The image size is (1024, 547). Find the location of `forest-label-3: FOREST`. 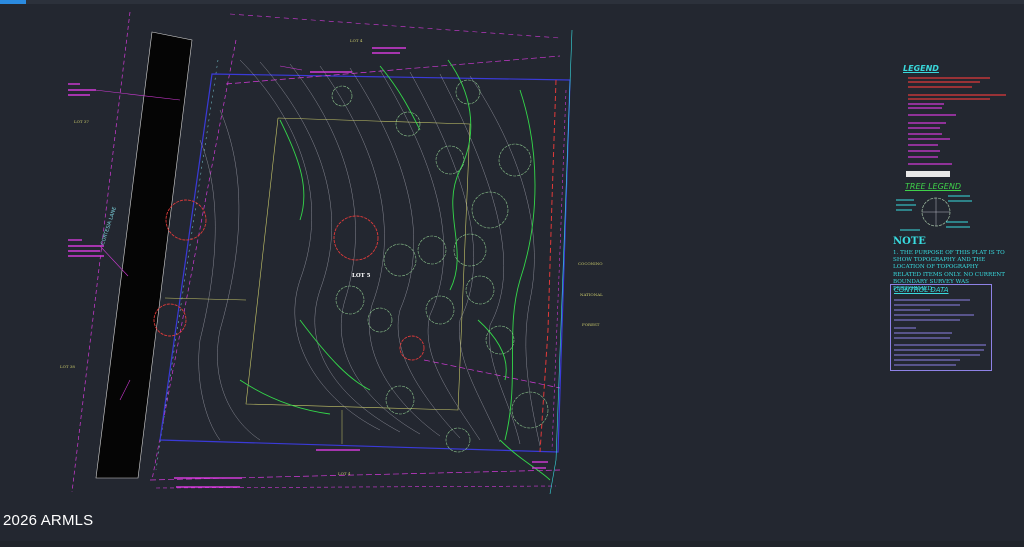

forest-label-3: FOREST is located at coordinates (591, 324).